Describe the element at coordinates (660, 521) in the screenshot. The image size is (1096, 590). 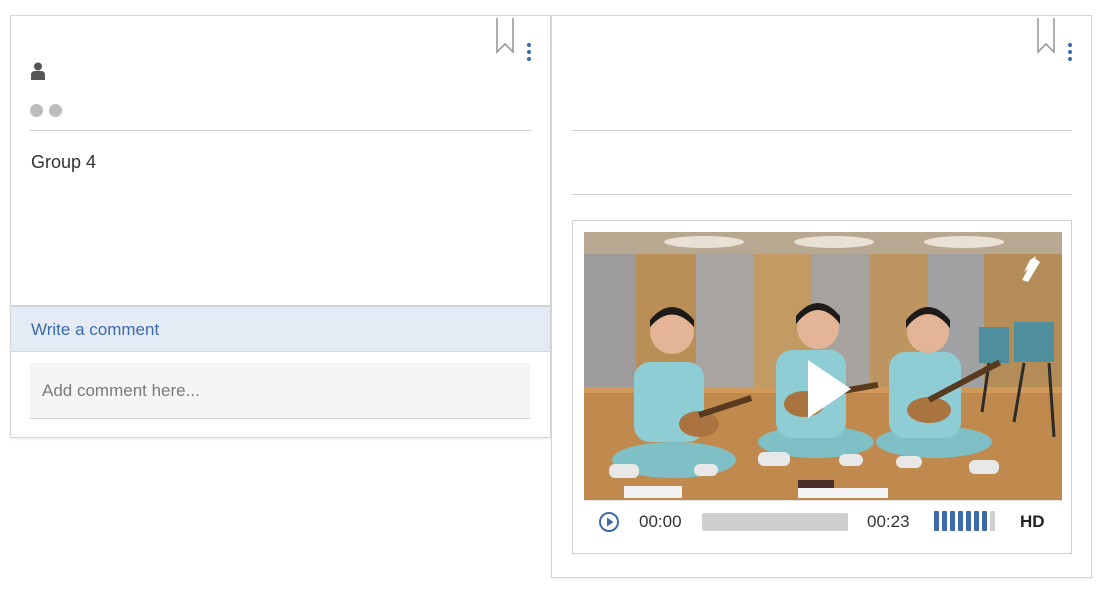
I see `current-time: 00:00` at that location.